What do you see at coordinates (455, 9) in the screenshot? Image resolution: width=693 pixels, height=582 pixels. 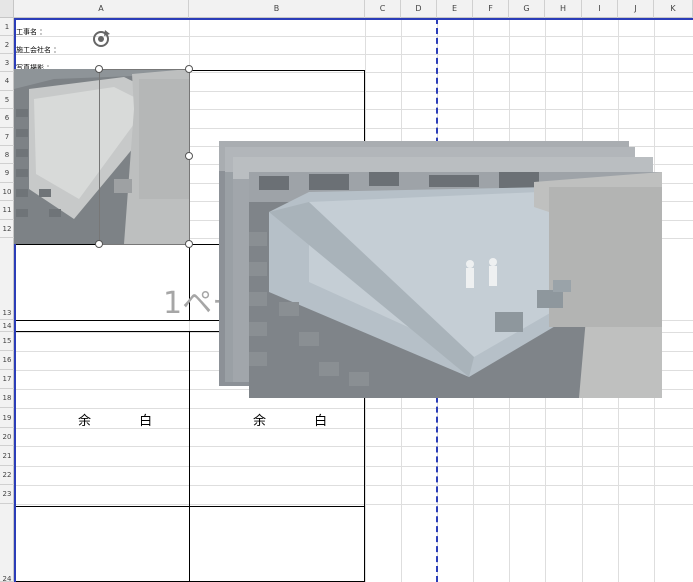 I see `column-header-e: E` at bounding box center [455, 9].